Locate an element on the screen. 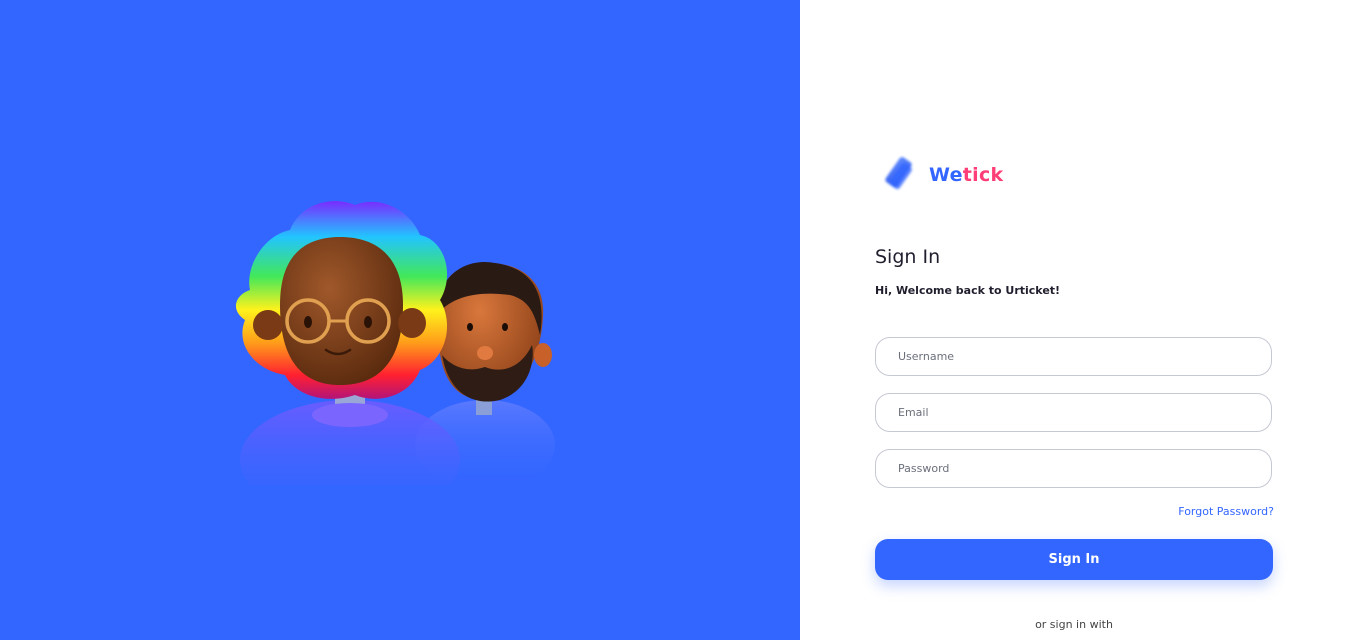 This screenshot has width=1347, height=640. username-field is located at coordinates (1073, 356).